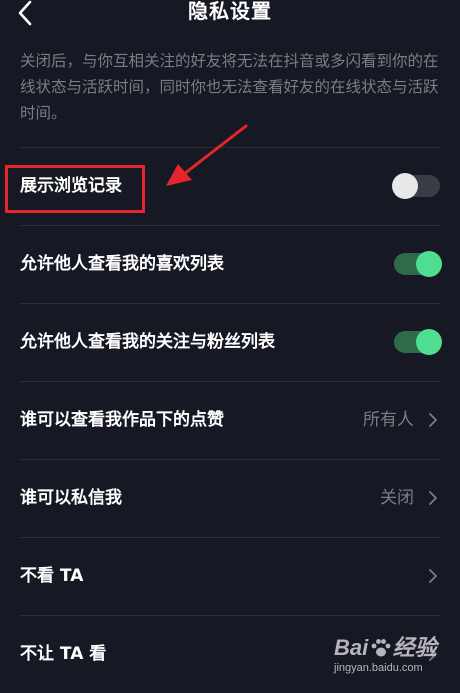 The width and height of the screenshot is (460, 693). I want to click on setting-row-who-can-message-me: 谁可以私信我 关闭, so click(230, 498).